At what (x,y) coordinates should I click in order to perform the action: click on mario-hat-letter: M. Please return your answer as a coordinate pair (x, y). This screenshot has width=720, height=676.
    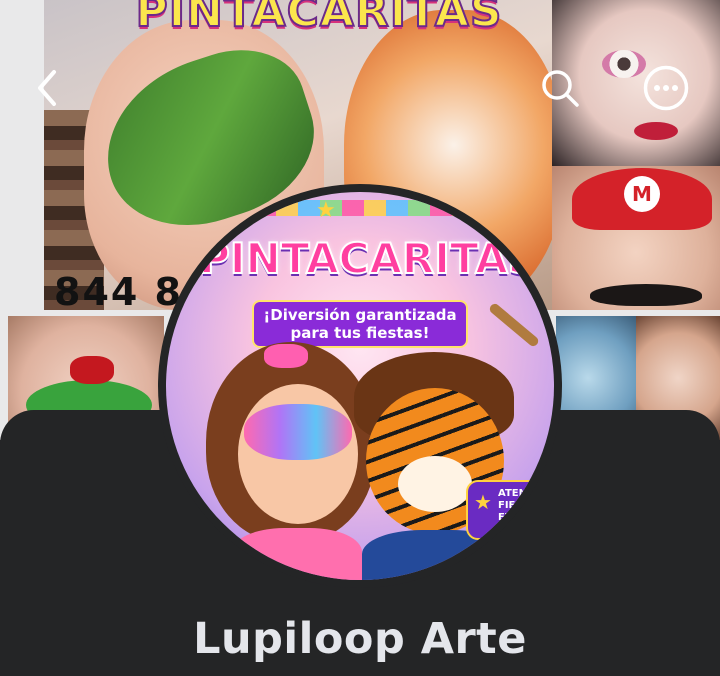
    Looking at the image, I should click on (642, 194).